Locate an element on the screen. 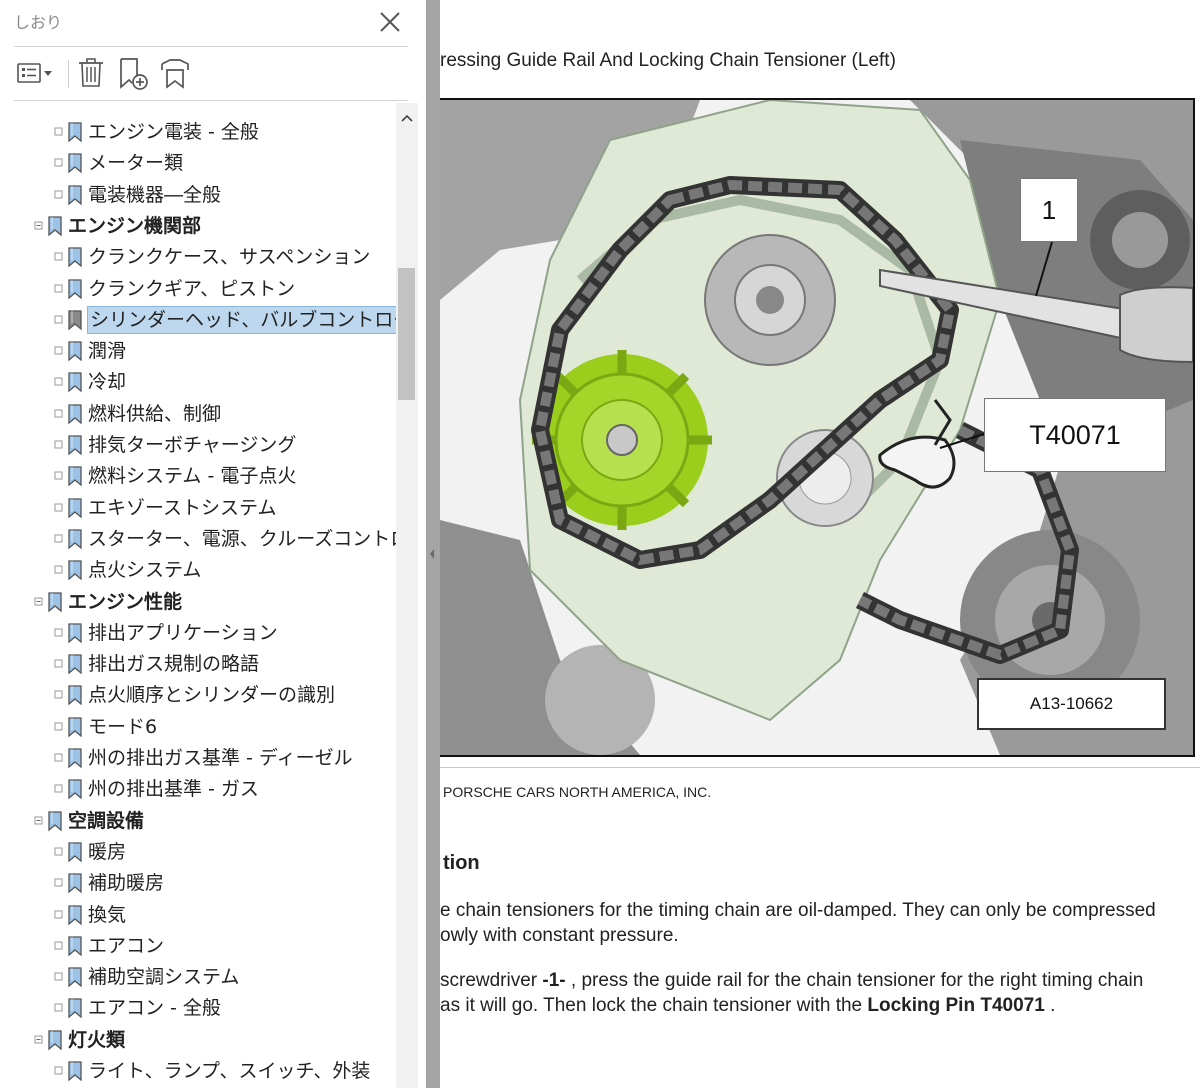 This screenshot has width=1200, height=1088. bookmark-item: エンジン機関部 is located at coordinates (117, 226).